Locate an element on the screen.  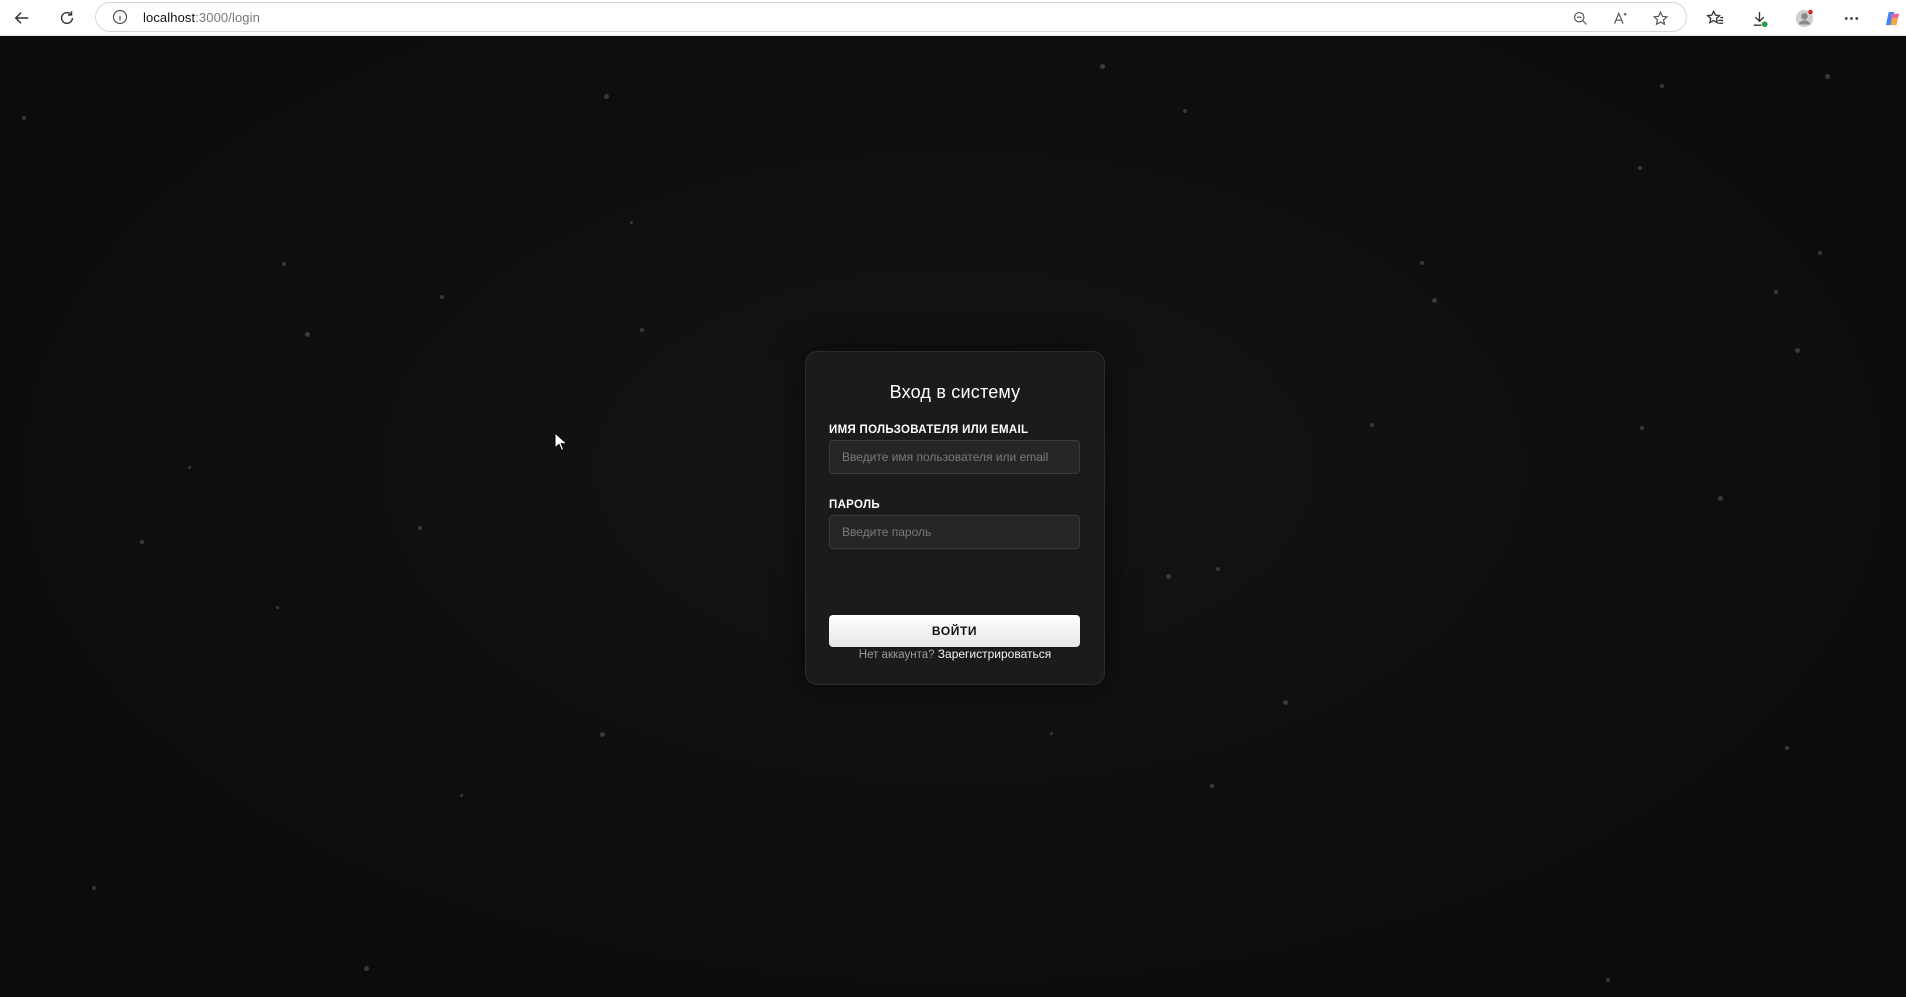
url-path: :3000/login is located at coordinates (227, 17).